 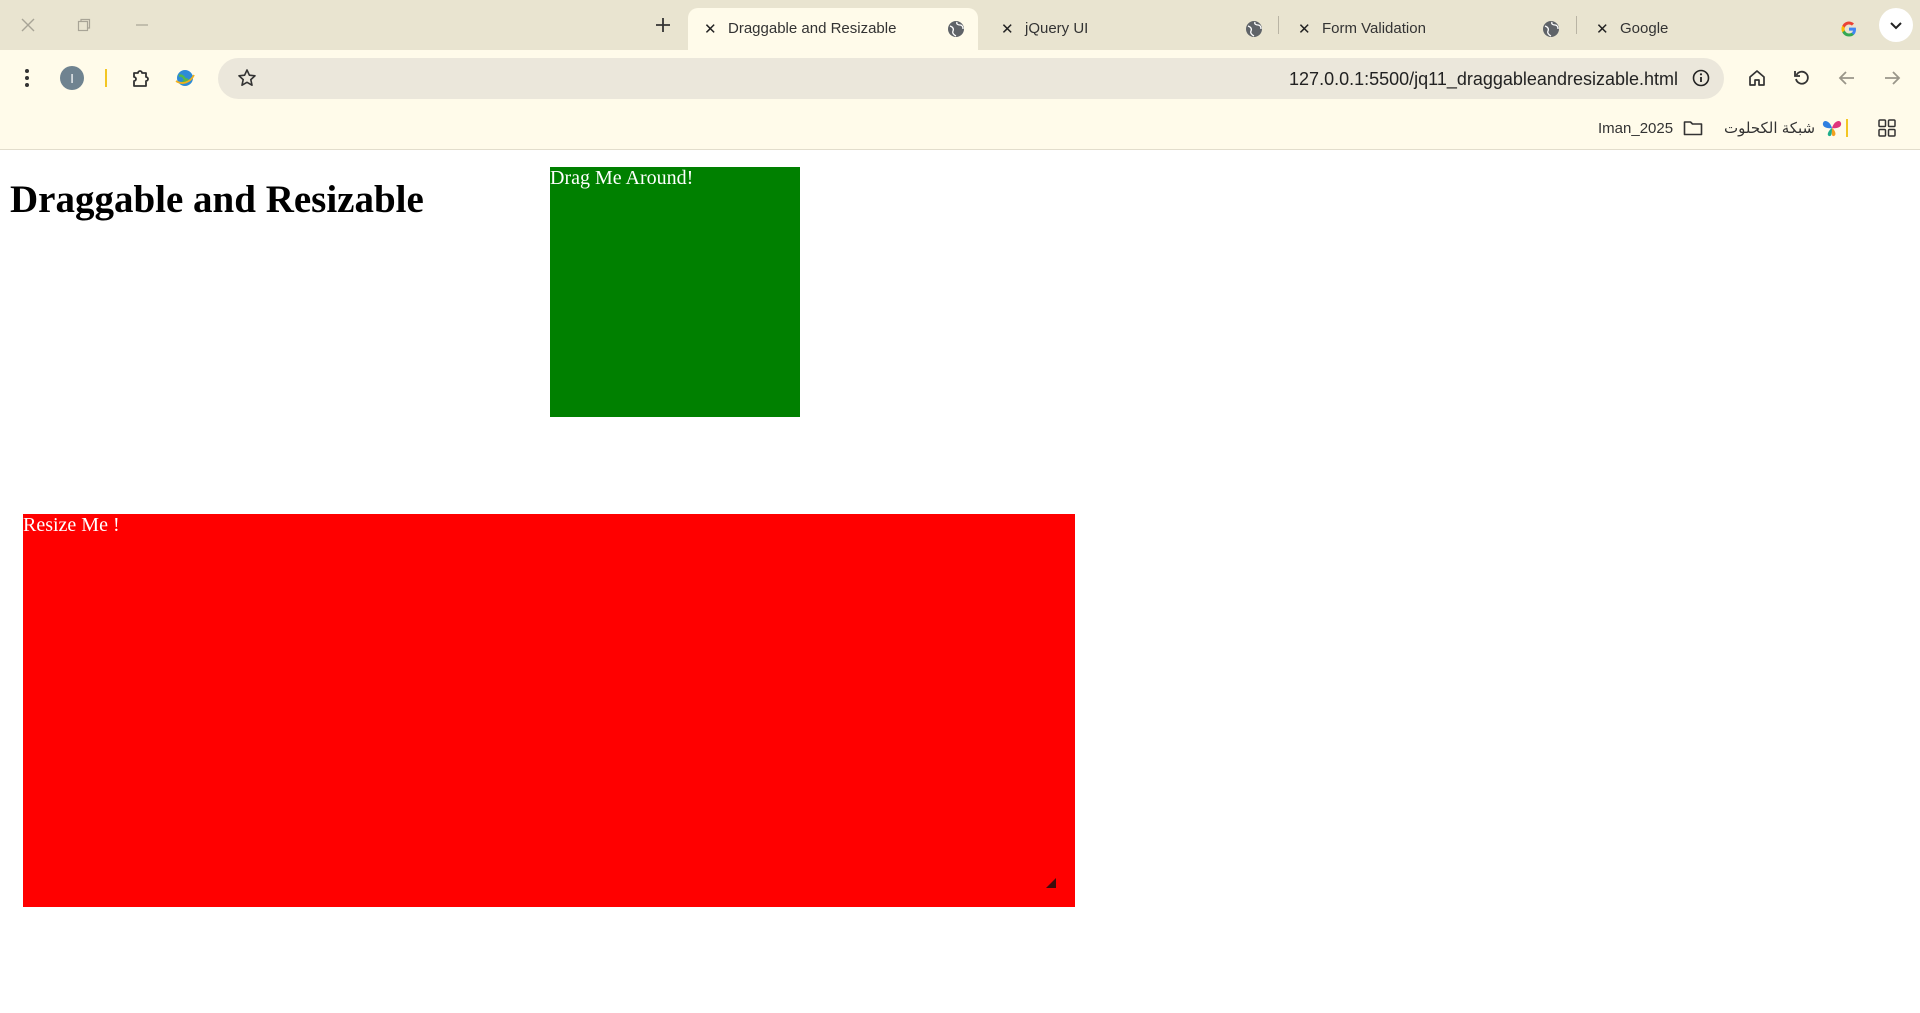 I want to click on avatar: I, so click(x=72, y=78).